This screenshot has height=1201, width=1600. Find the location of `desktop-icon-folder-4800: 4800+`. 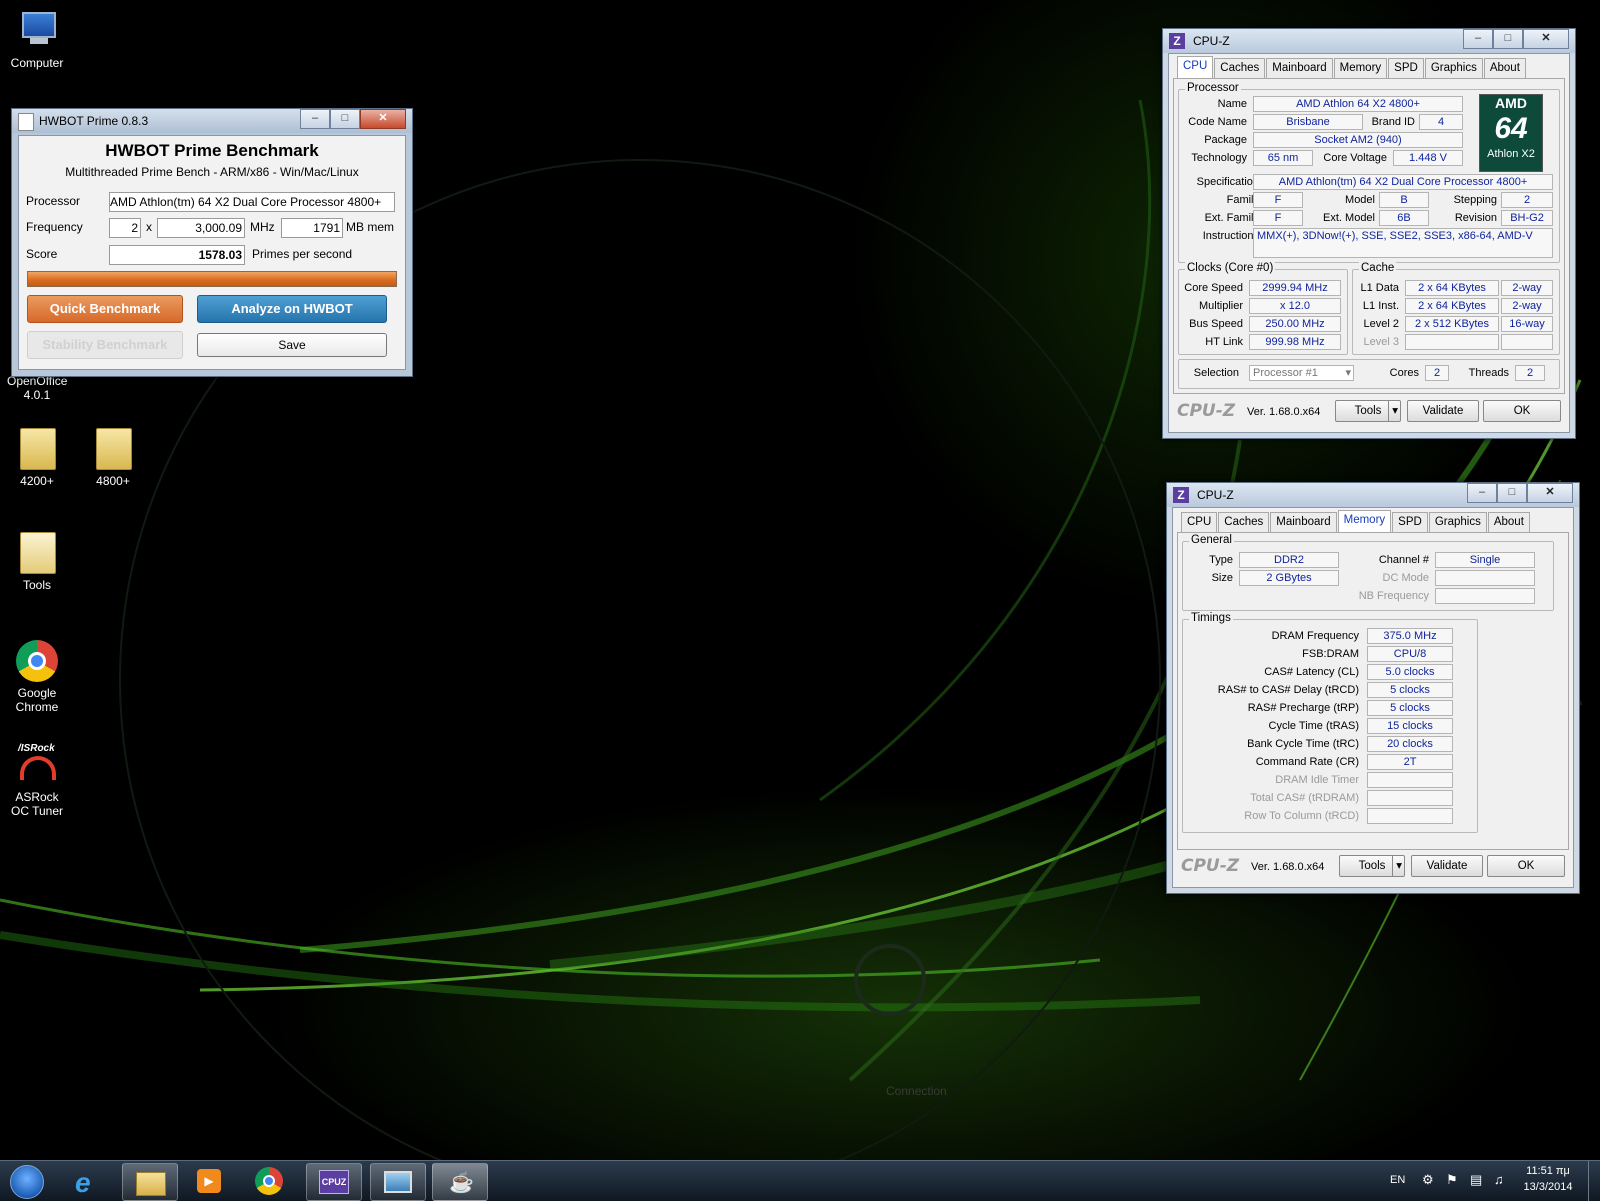

desktop-icon-folder-4800: 4800+ is located at coordinates (113, 458).